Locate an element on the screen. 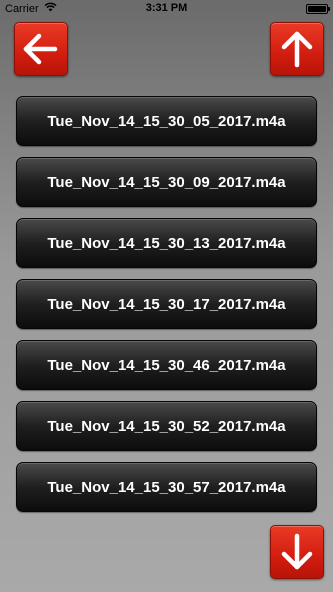 The width and height of the screenshot is (333, 592). battery-level is located at coordinates (317, 9).